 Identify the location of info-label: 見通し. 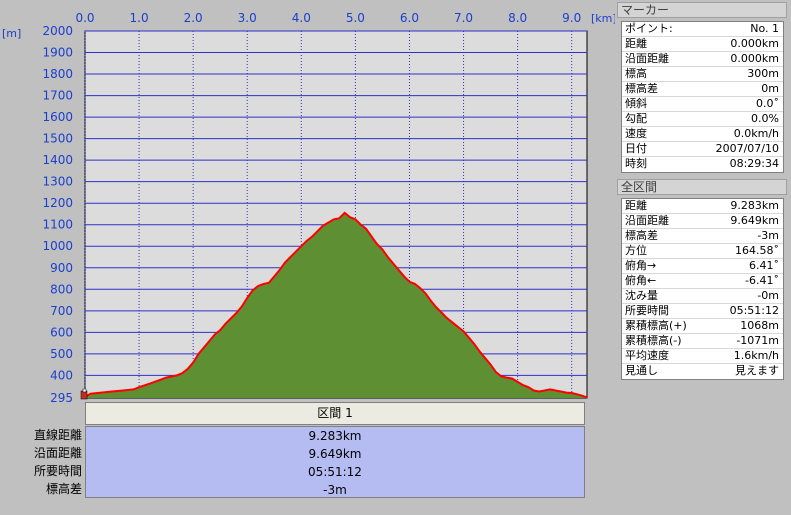
(641, 370).